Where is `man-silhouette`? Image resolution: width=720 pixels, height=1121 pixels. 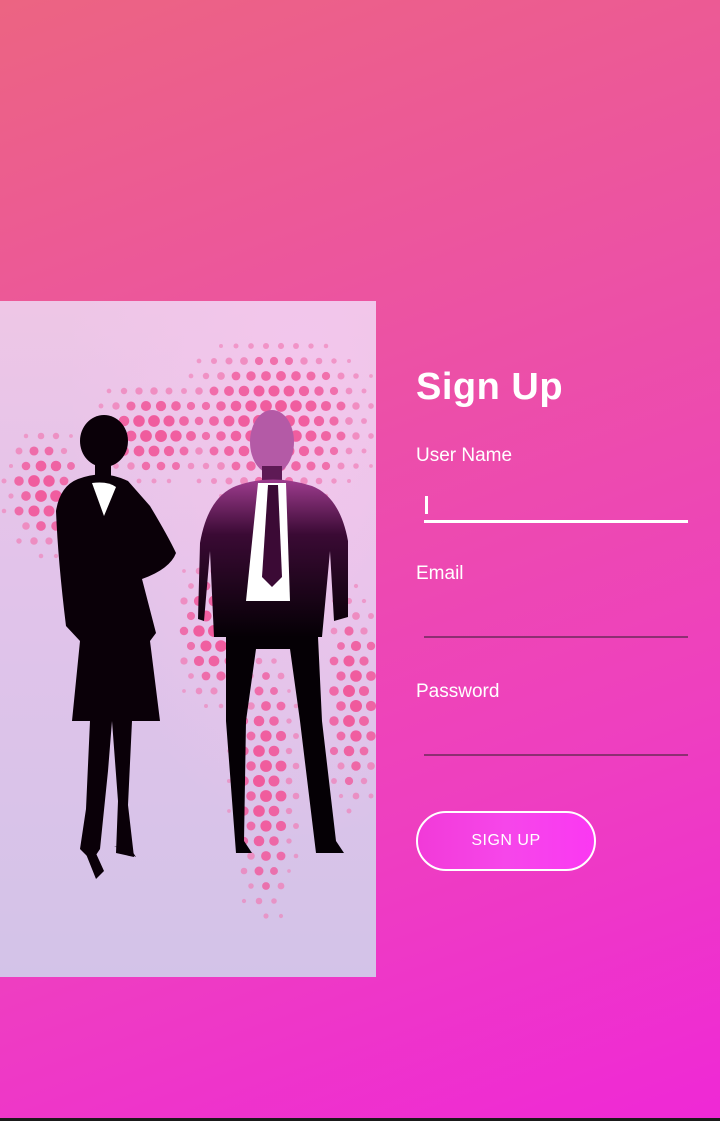 man-silhouette is located at coordinates (273, 631).